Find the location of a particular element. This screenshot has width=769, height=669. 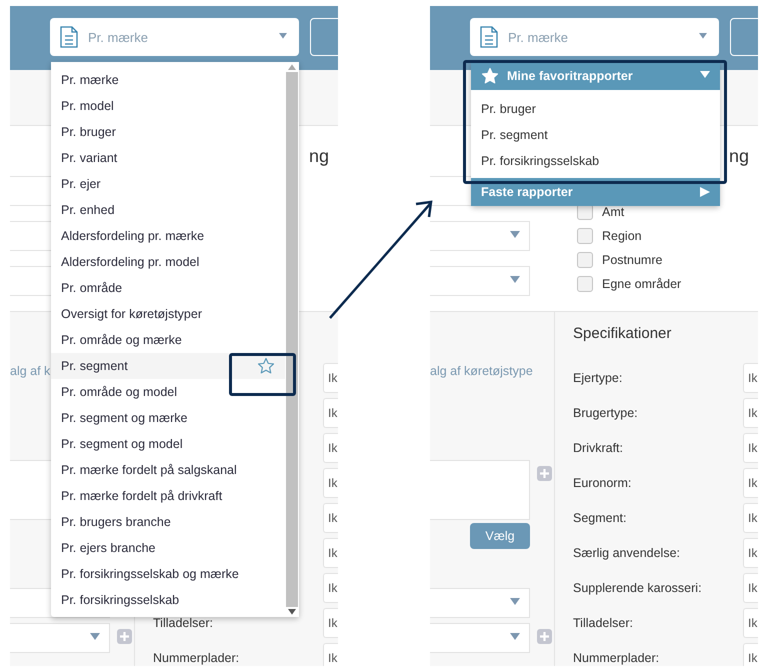

field-label: Ejertype: is located at coordinates (598, 377).